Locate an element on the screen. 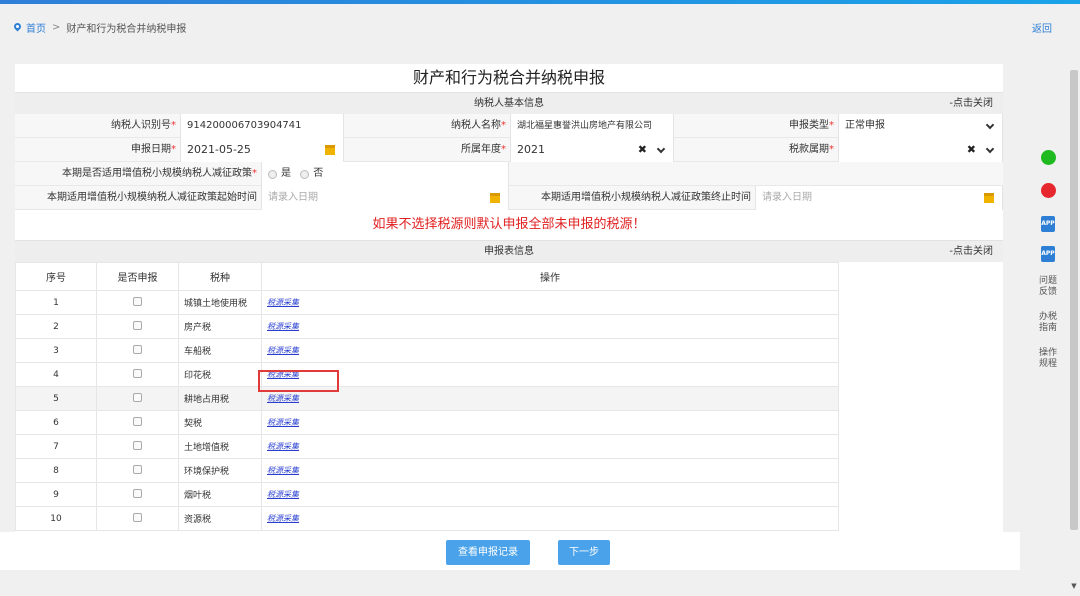 This screenshot has height=596, width=1080. row-no: 8 is located at coordinates (56, 470).